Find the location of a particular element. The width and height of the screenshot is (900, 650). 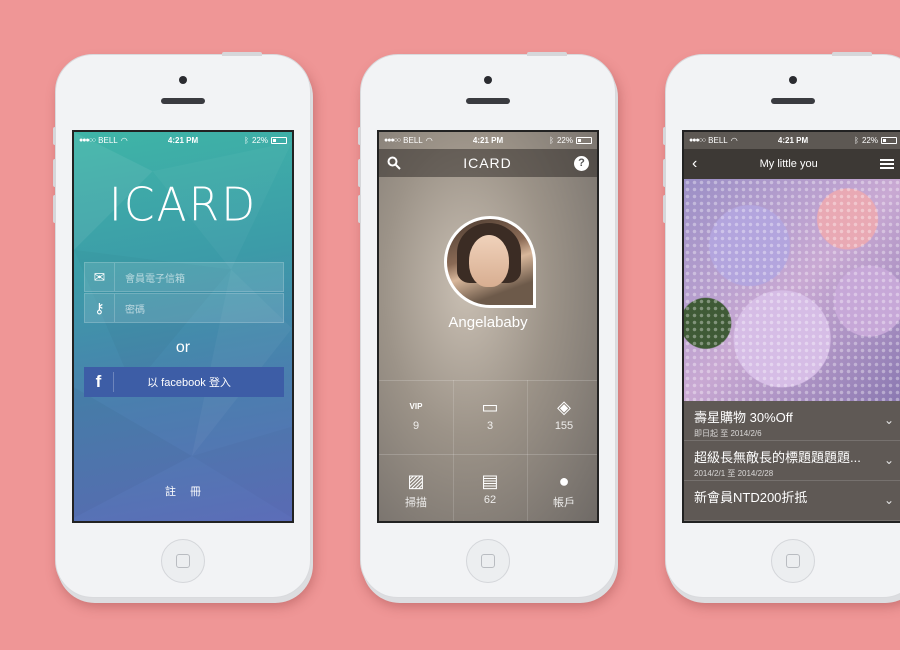

scan-button: ▨ 掃描 is located at coordinates (416, 489).